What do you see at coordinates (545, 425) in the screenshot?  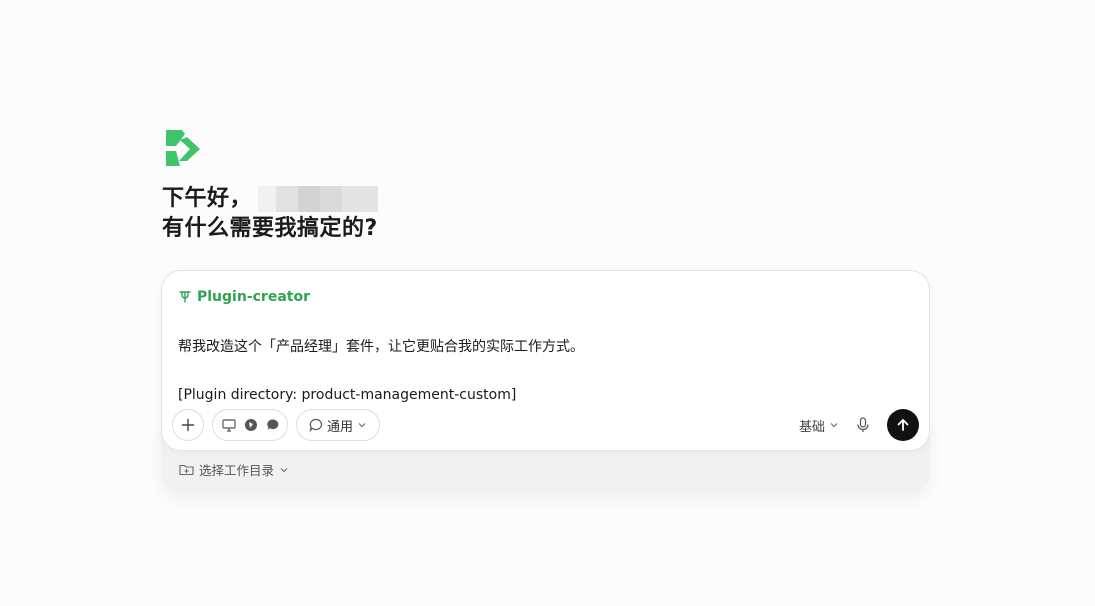 I see `composer-toolbar: 通用 基础` at bounding box center [545, 425].